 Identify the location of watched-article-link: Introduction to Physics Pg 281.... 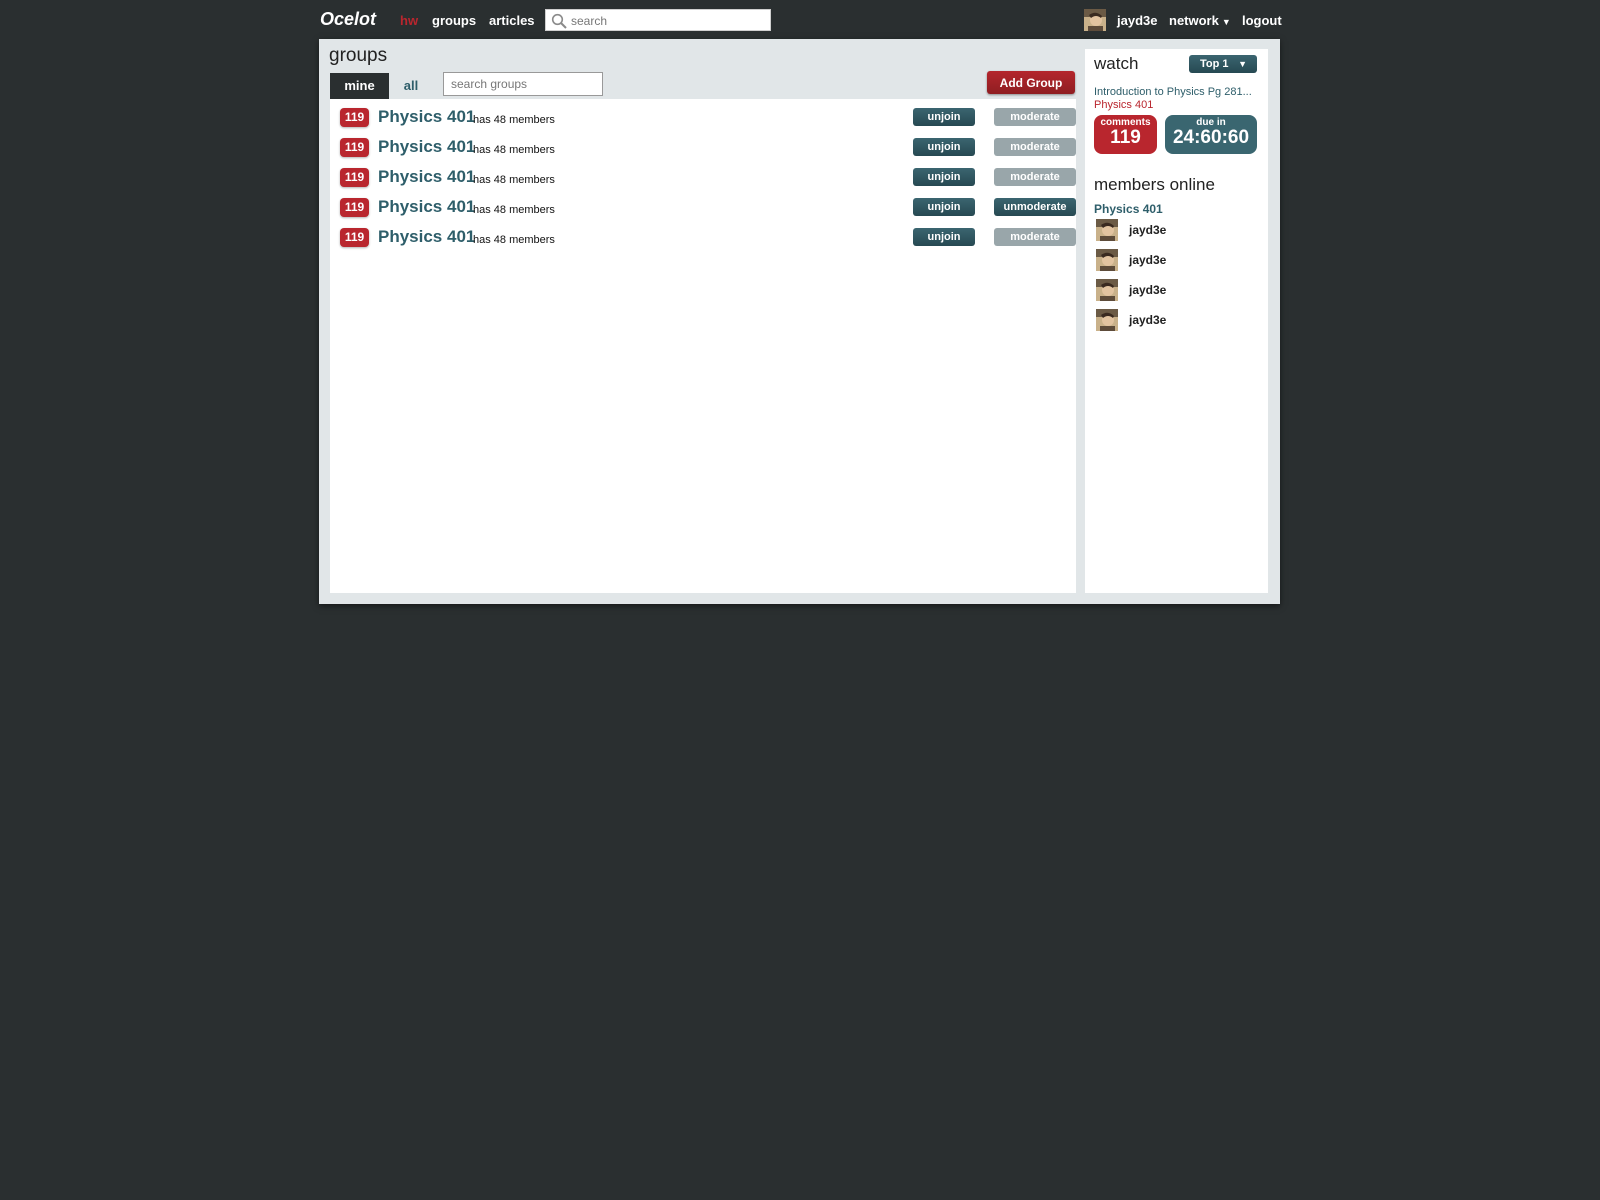
(1173, 92).